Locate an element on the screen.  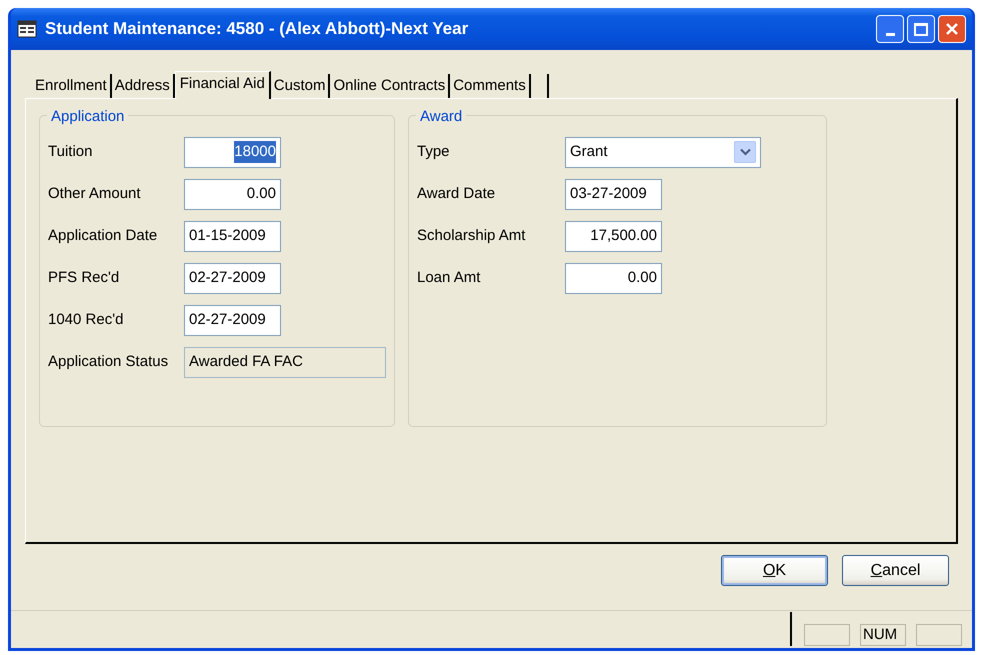
close-button is located at coordinates (952, 29).